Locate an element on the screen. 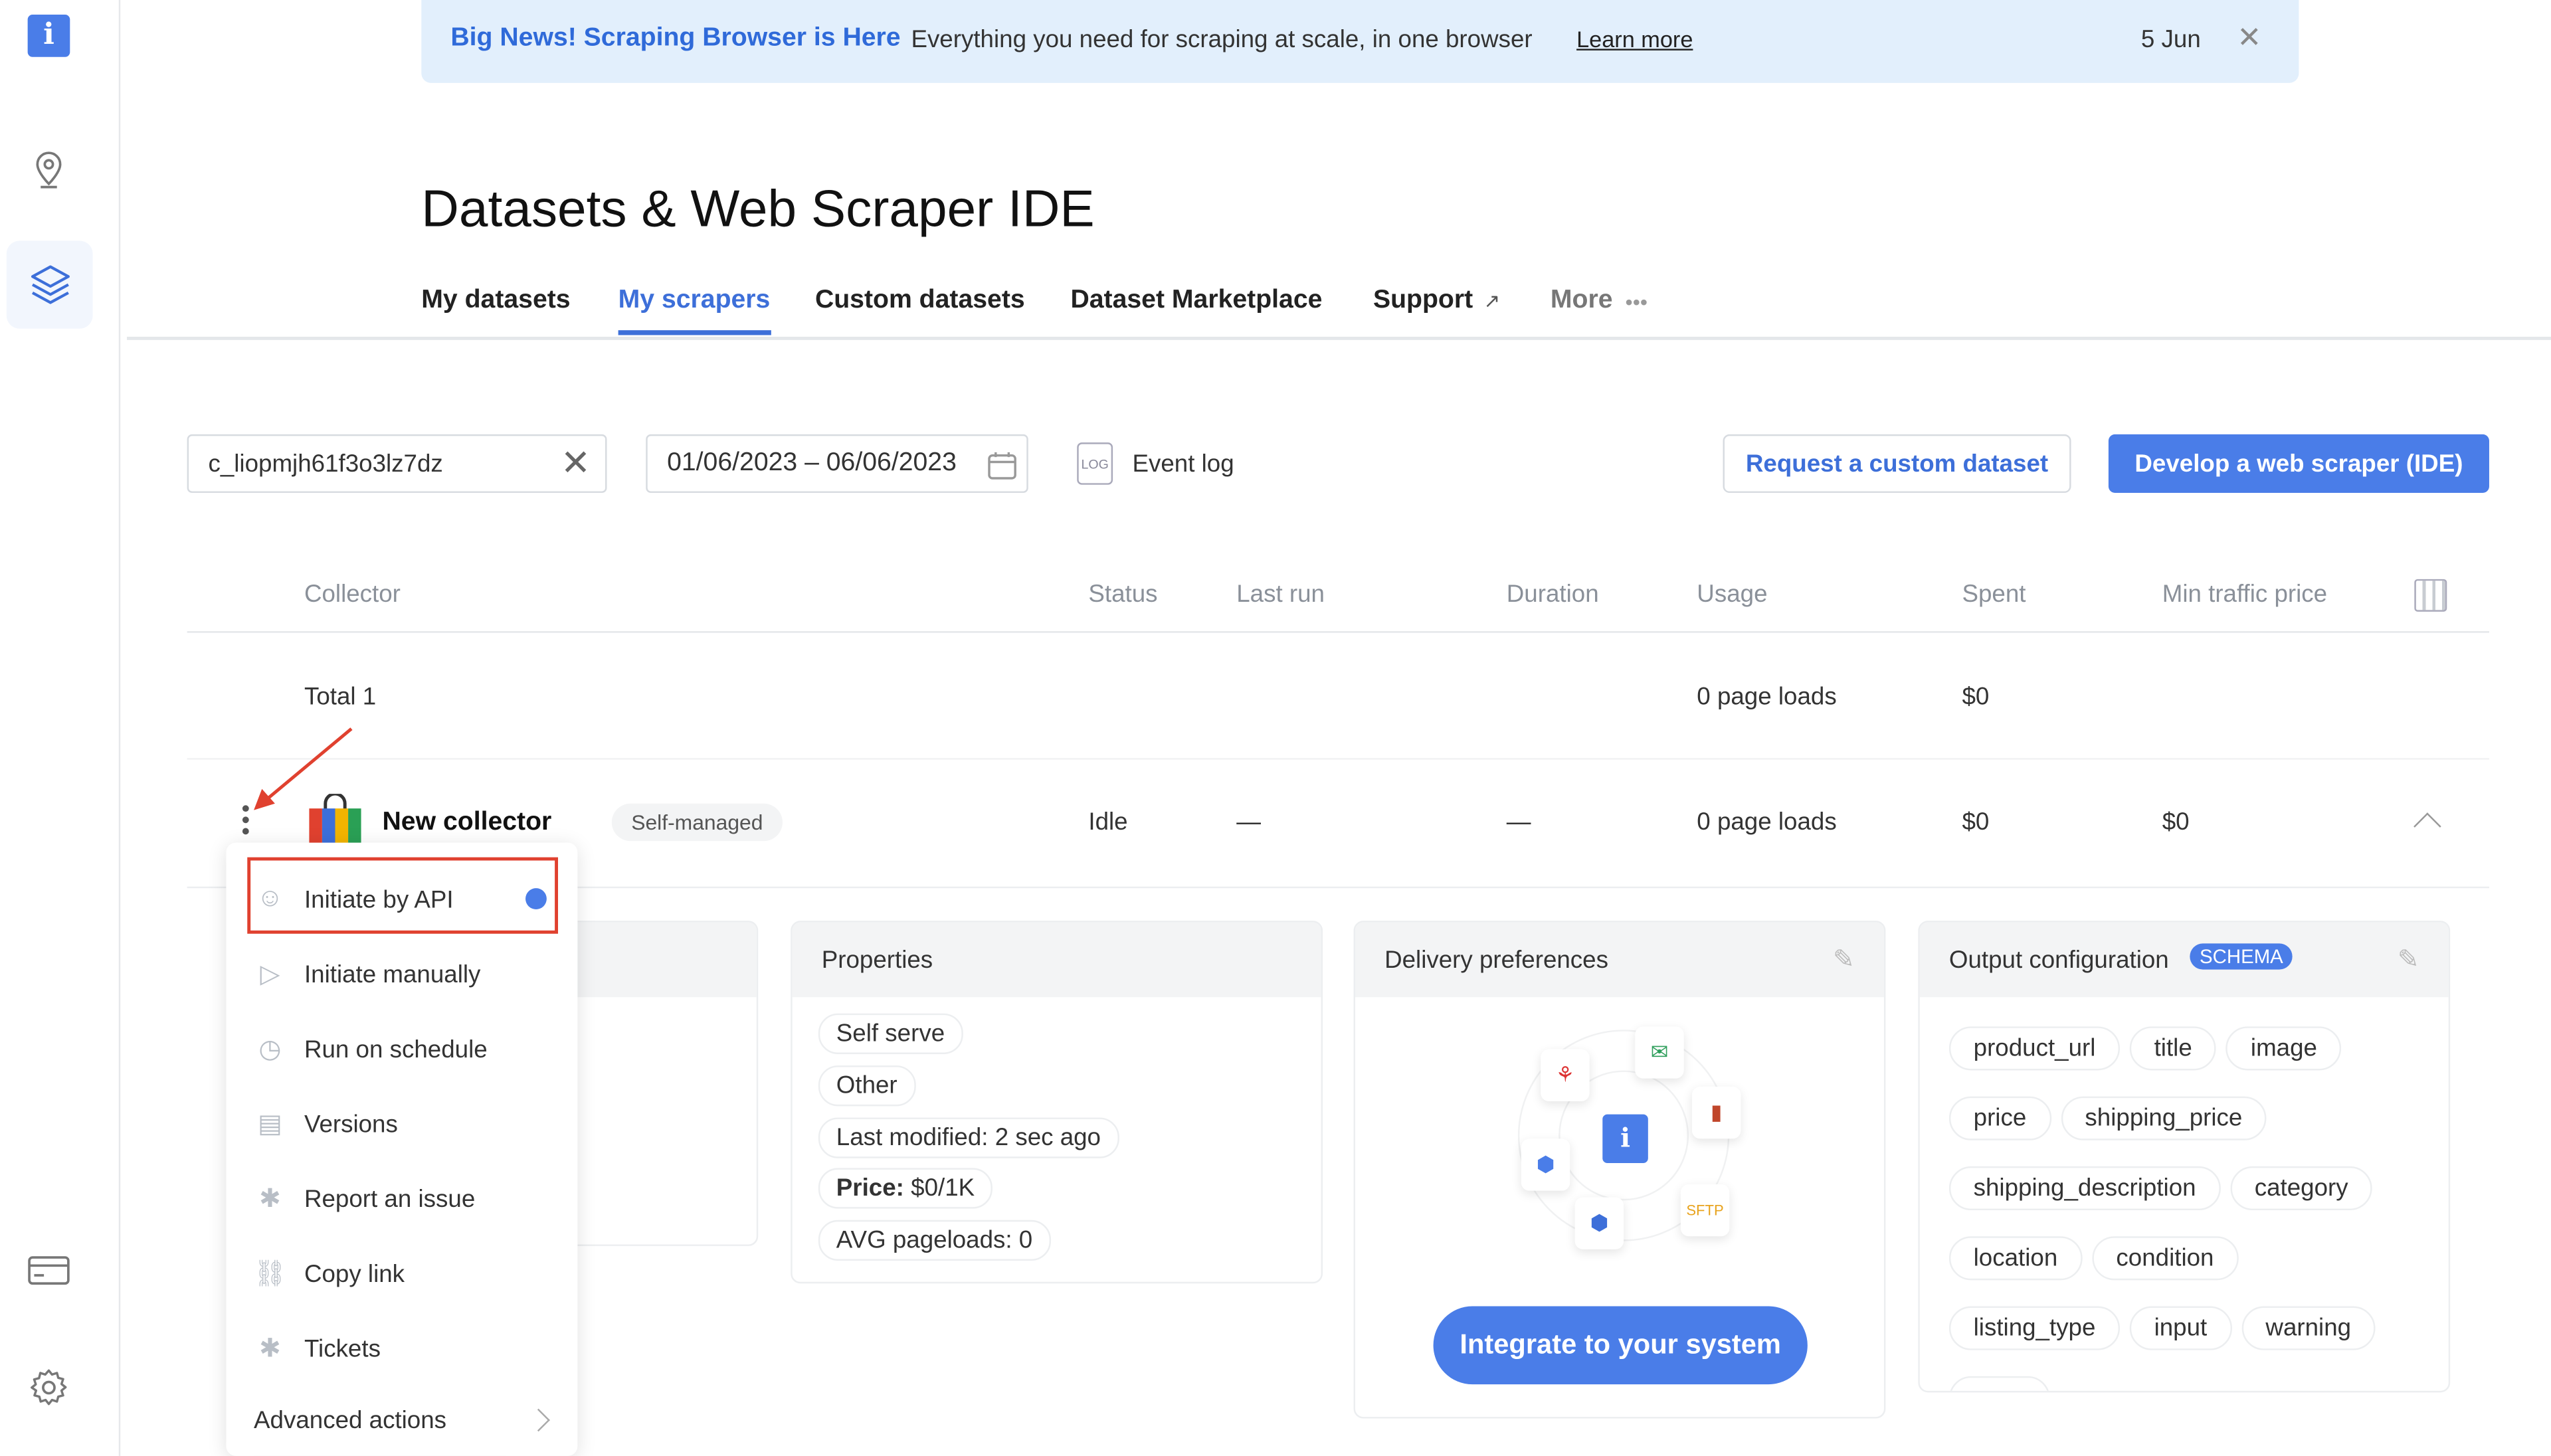  active-tab-underline is located at coordinates (694, 332).